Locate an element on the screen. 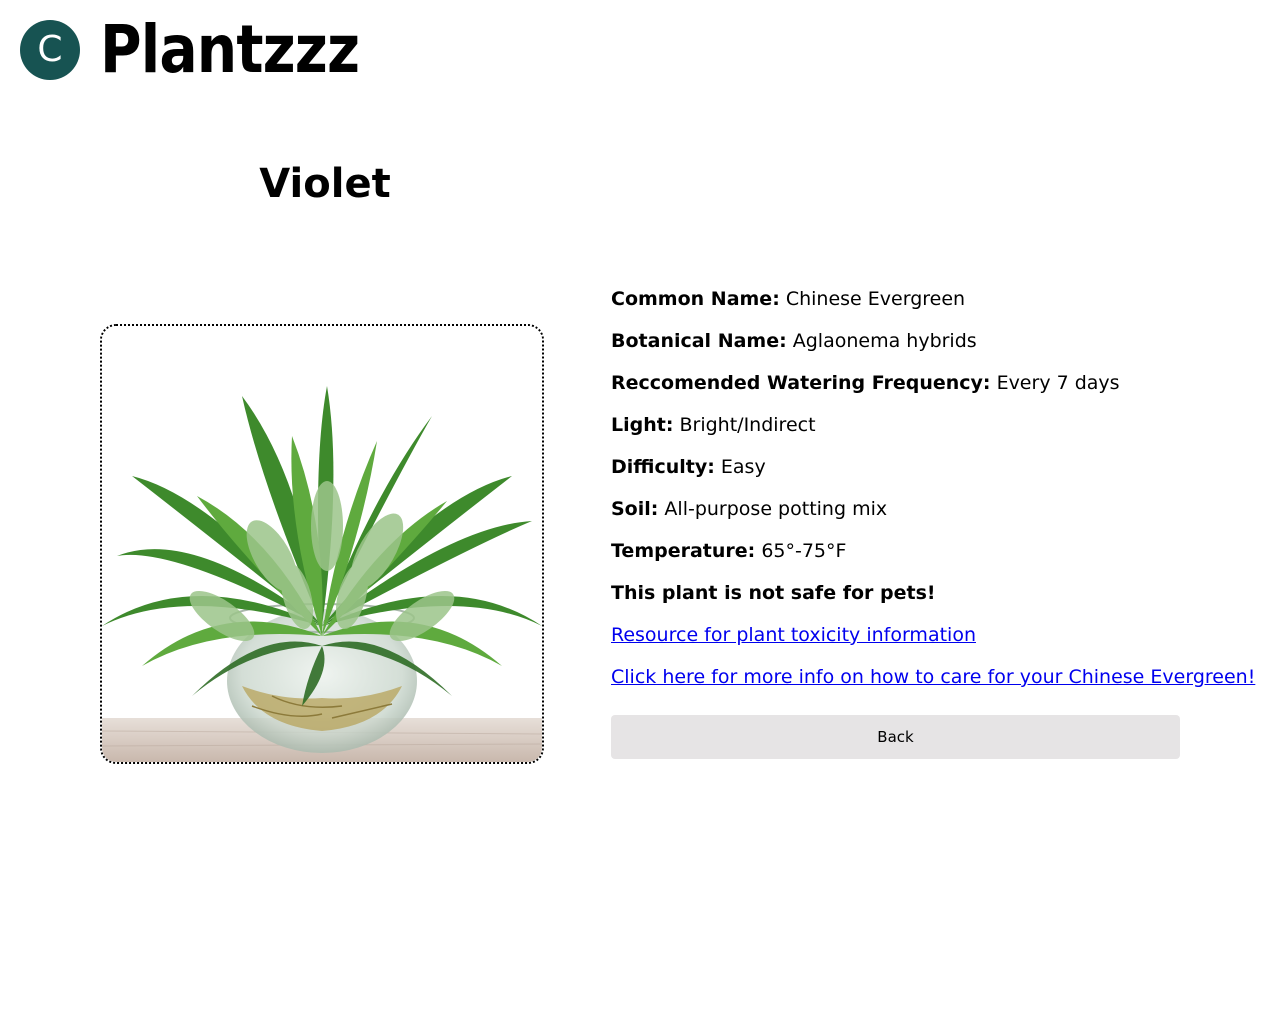 Image resolution: width=1279 pixels, height=1035 pixels. plant-photo-icon is located at coordinates (322, 544).